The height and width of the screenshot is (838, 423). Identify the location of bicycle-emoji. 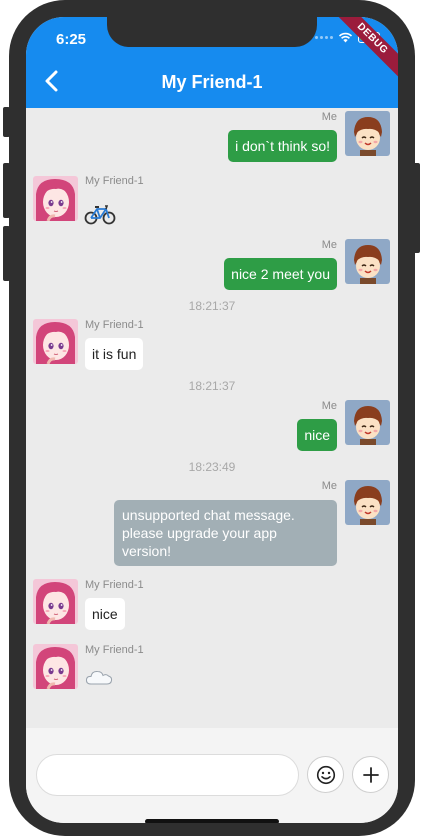
(100, 216).